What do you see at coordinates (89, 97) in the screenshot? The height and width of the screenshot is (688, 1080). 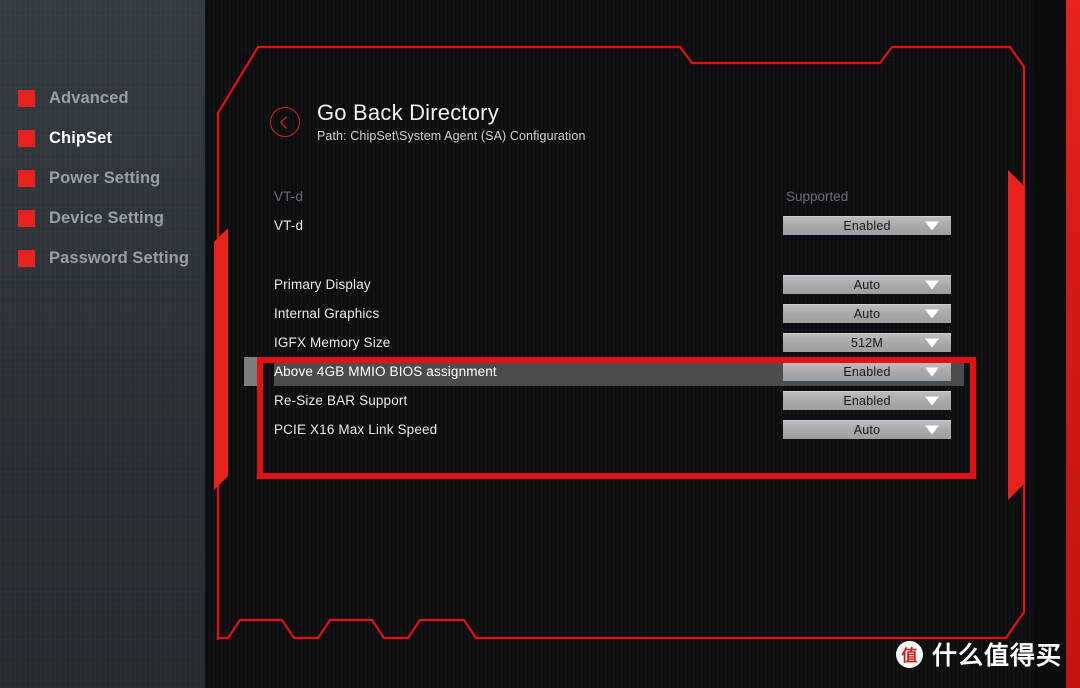 I see `sidebar-item-label: Advanced` at bounding box center [89, 97].